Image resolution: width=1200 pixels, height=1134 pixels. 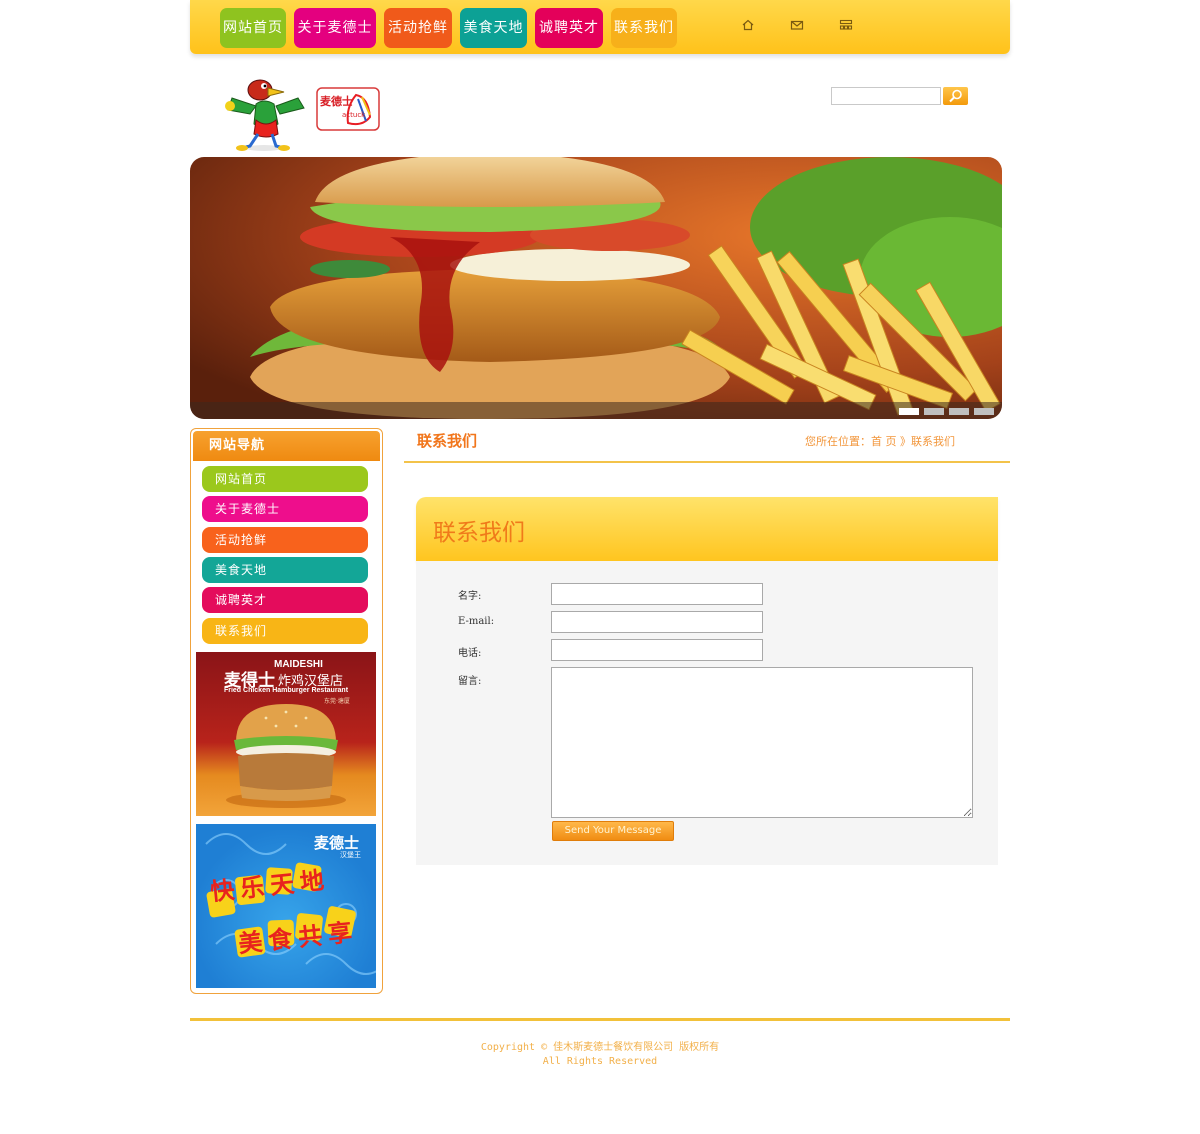 What do you see at coordinates (286, 756) in the screenshot?
I see `burger-image` at bounding box center [286, 756].